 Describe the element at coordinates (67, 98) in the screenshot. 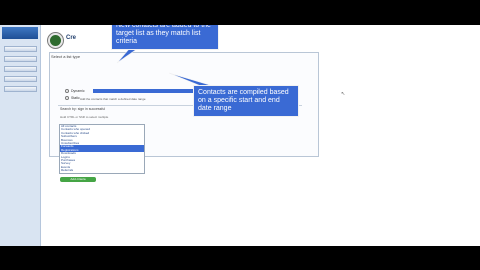

I see `static-radio` at that location.